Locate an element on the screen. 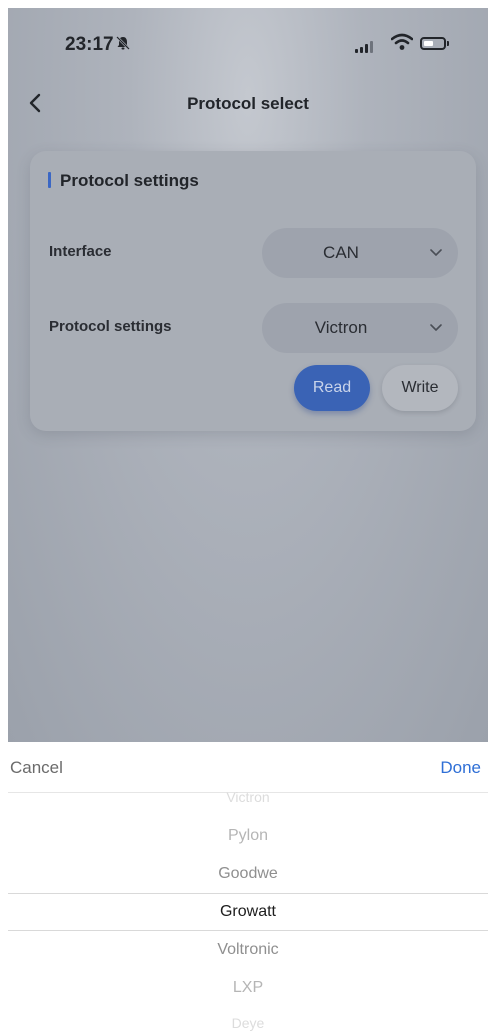 Image resolution: width=488 pixels, height=1035 pixels. read-button: Read is located at coordinates (332, 388).